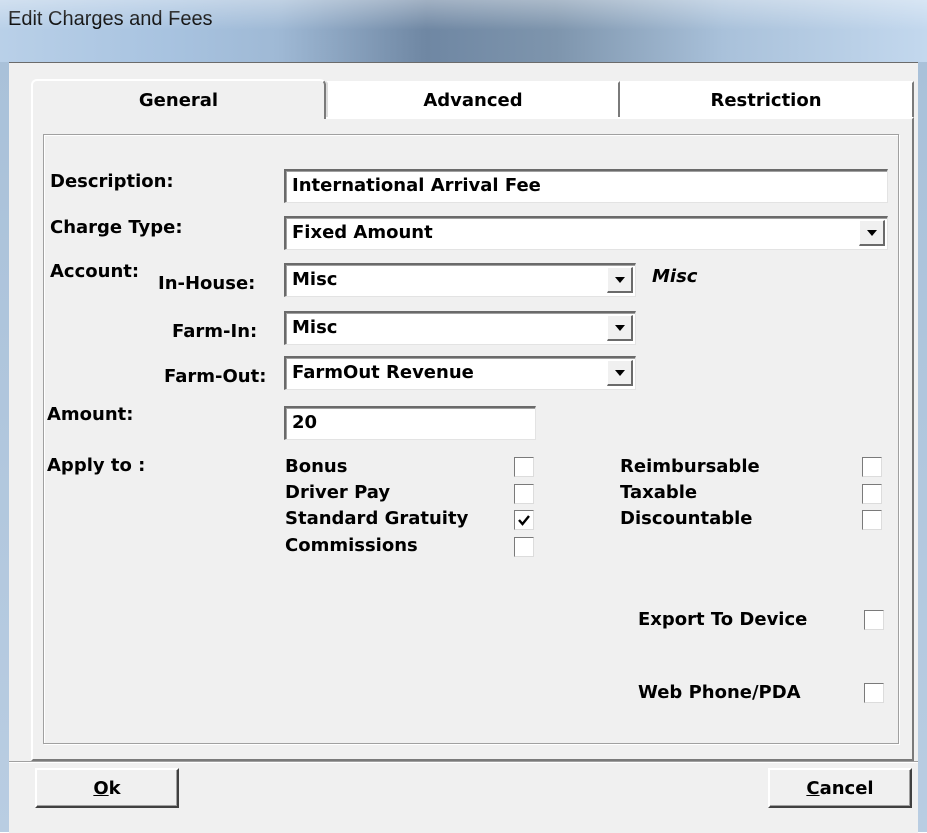  I want to click on web-phone-pda-checkbox, so click(874, 693).